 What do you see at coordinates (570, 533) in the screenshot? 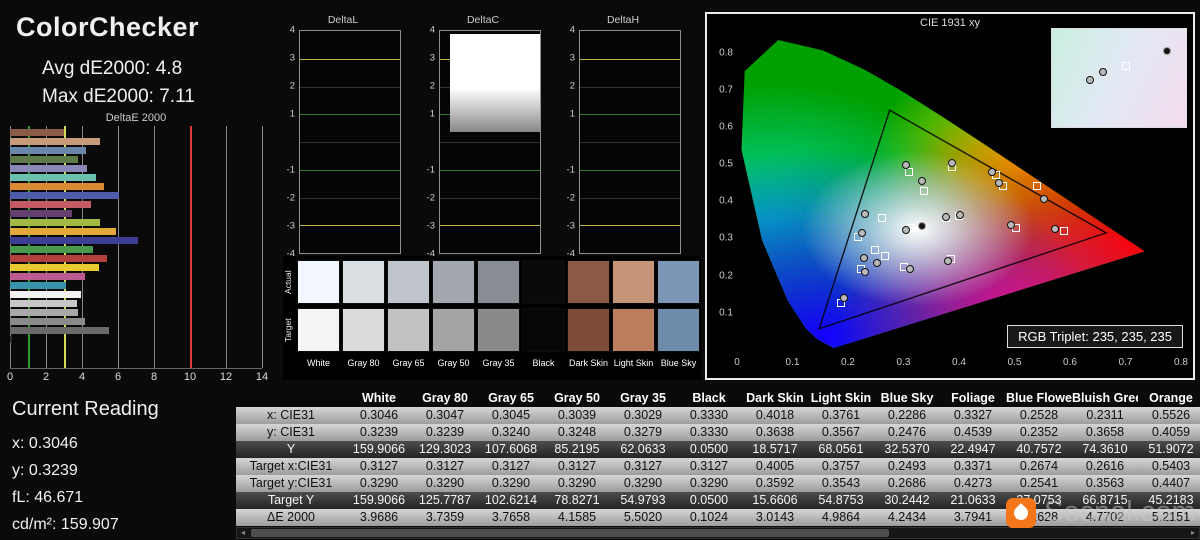
I see `scrollbar-thumb` at bounding box center [570, 533].